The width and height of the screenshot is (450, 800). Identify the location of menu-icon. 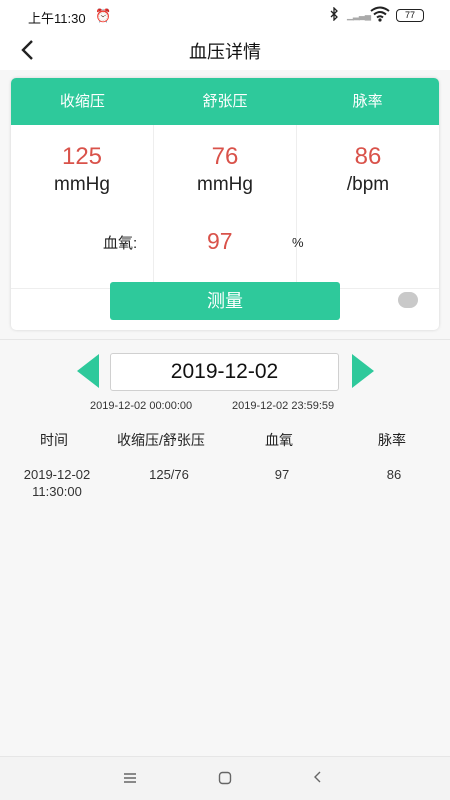
(130, 780).